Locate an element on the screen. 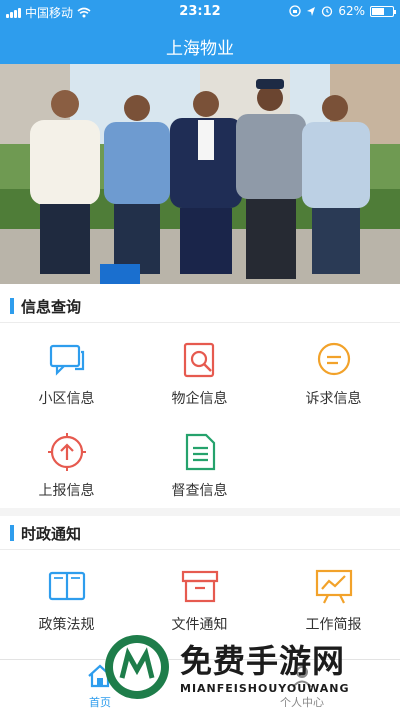 The height and width of the screenshot is (711, 400). tile-label: 小区信息 is located at coordinates (66, 399).